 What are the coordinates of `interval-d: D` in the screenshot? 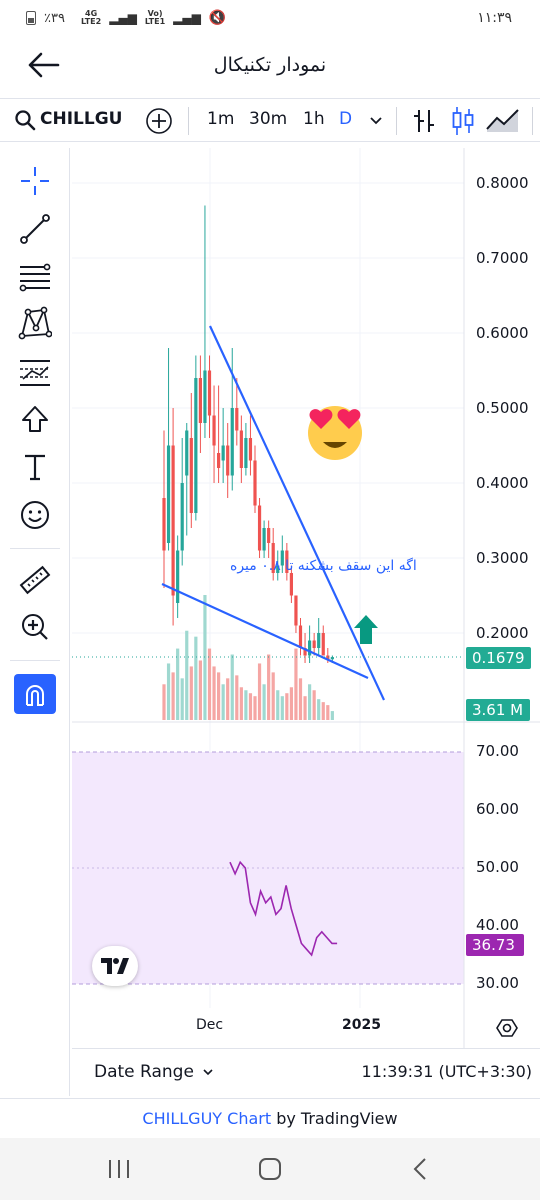 It's located at (345, 119).